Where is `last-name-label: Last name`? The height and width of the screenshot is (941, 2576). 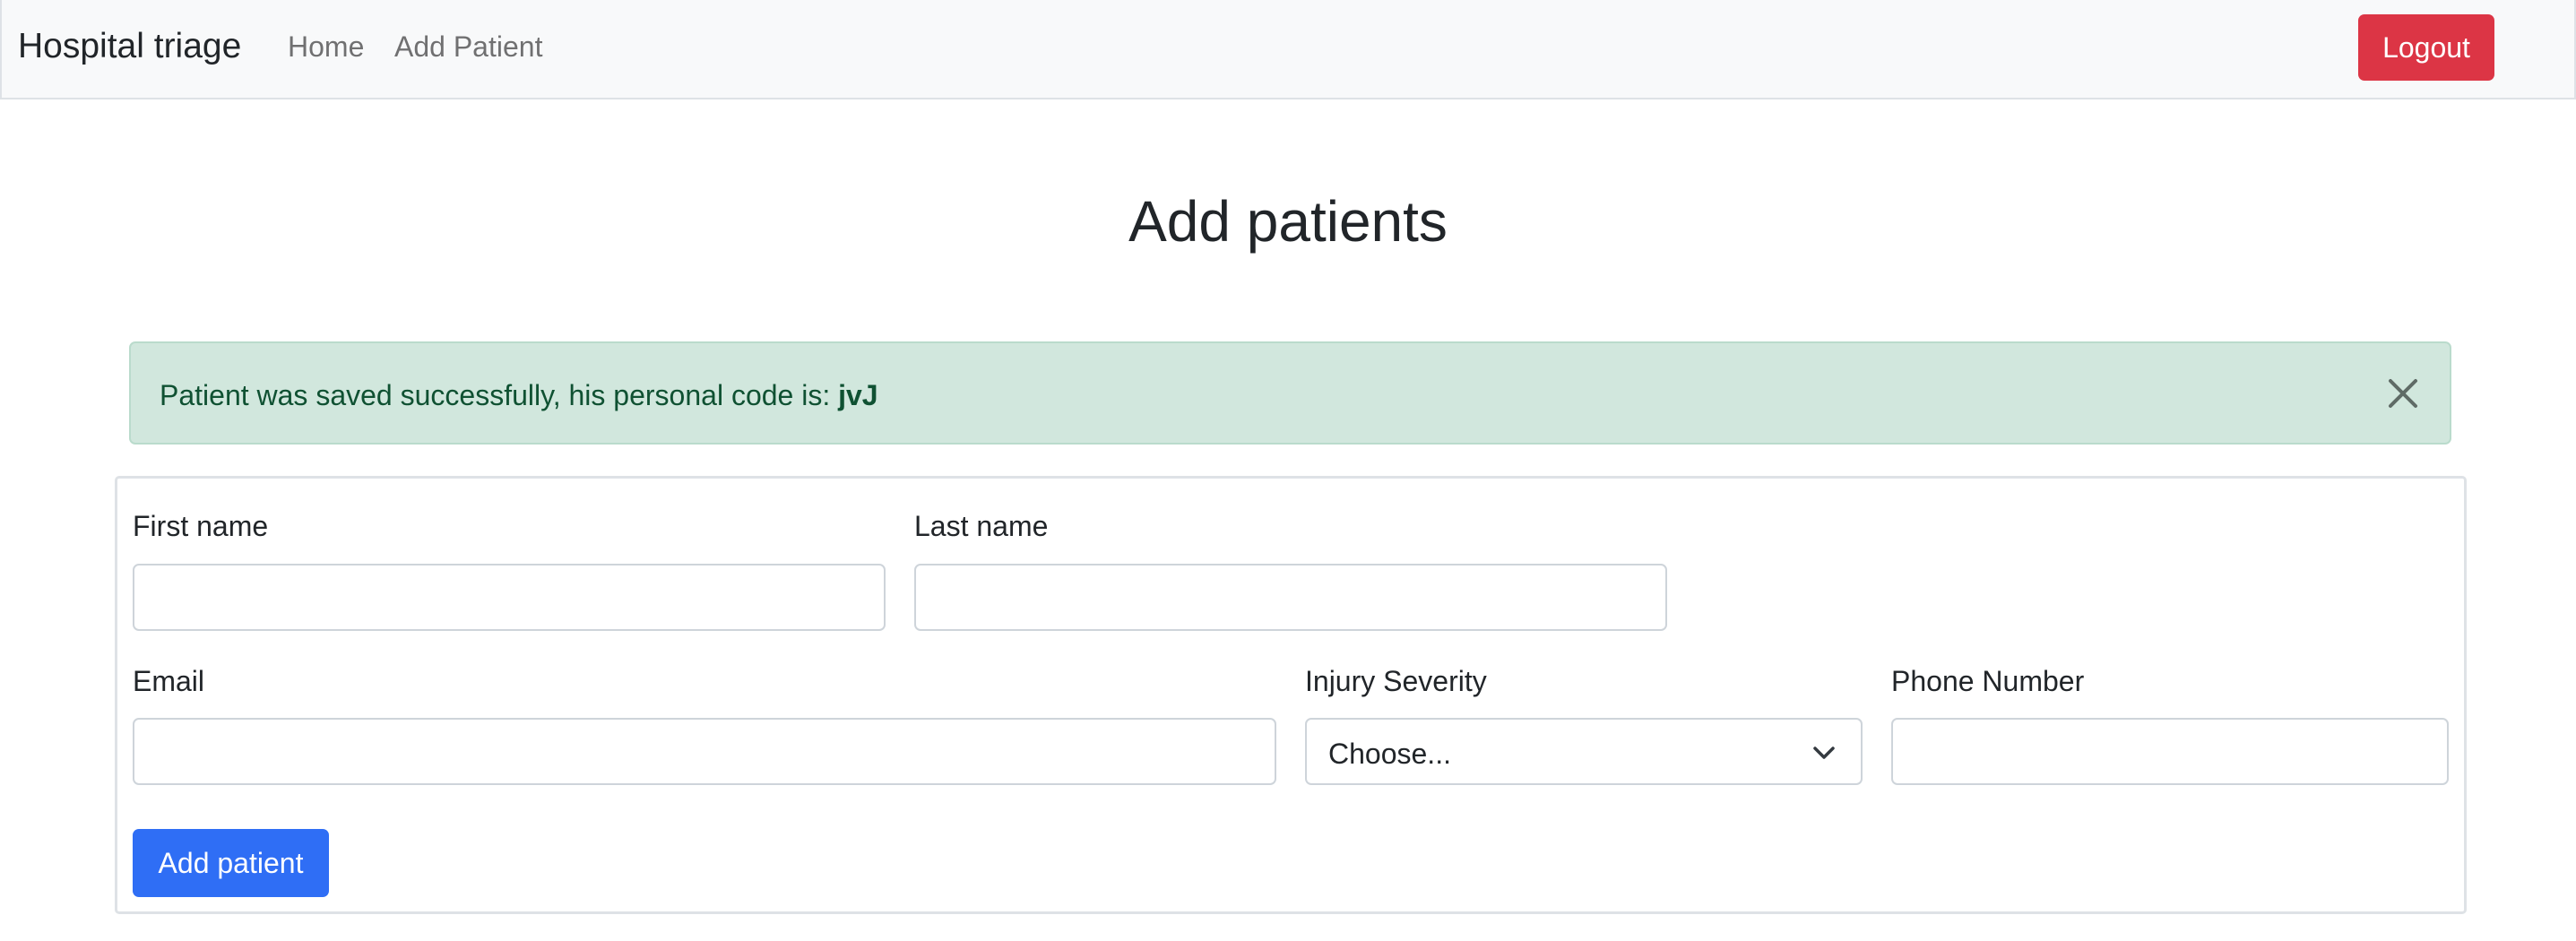 last-name-label: Last name is located at coordinates (981, 526).